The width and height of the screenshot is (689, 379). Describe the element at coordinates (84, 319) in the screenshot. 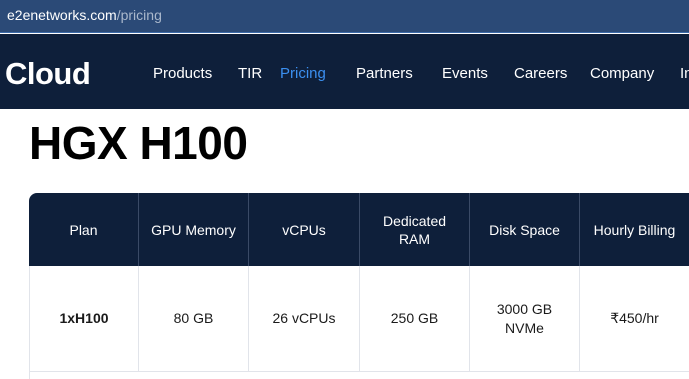

I see `cell-plan: 1xH100` at that location.